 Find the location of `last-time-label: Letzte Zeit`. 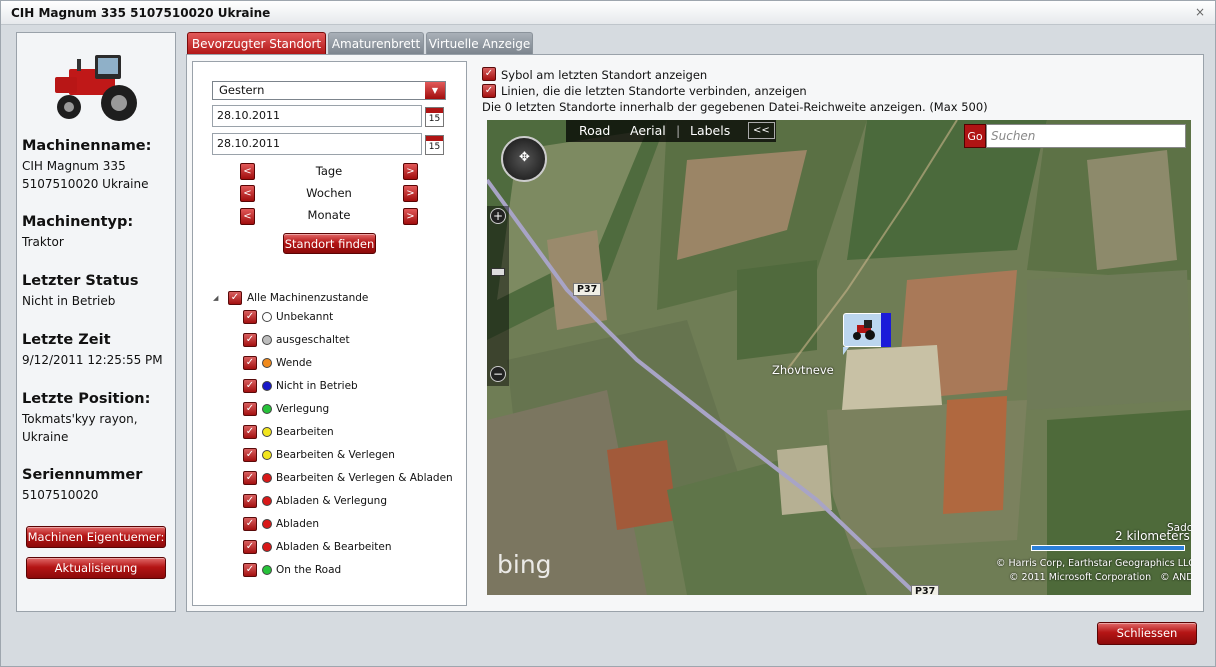

last-time-label: Letzte Zeit is located at coordinates (66, 340).